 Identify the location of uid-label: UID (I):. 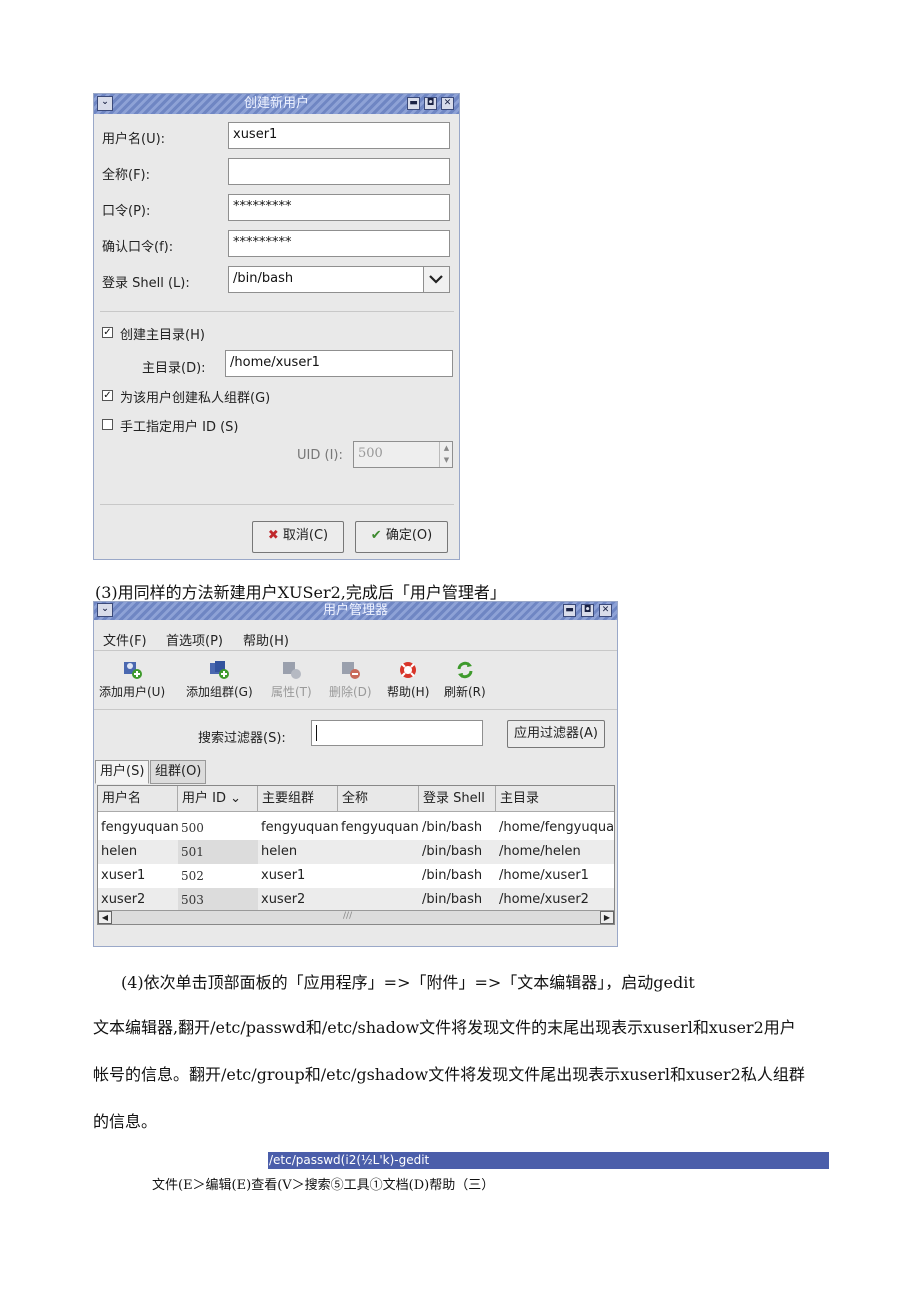
(320, 455).